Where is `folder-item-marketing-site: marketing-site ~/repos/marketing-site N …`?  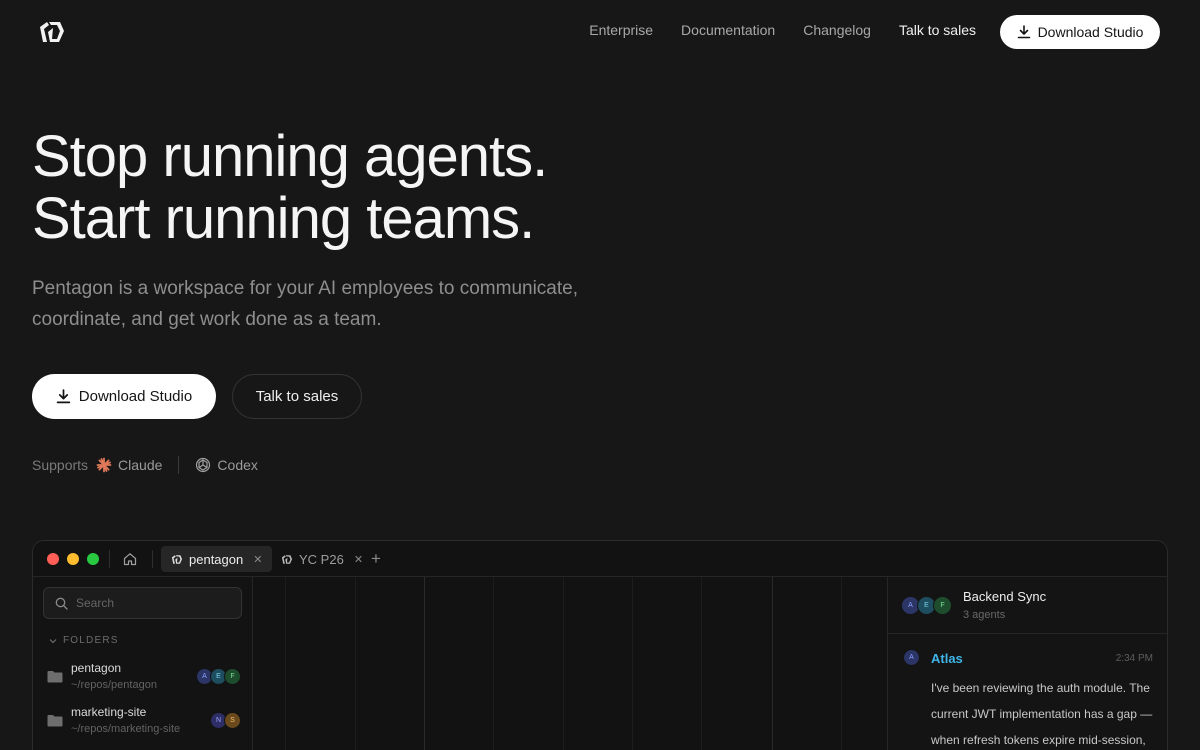 folder-item-marketing-site: marketing-site ~/repos/marketing-site N … is located at coordinates (144, 721).